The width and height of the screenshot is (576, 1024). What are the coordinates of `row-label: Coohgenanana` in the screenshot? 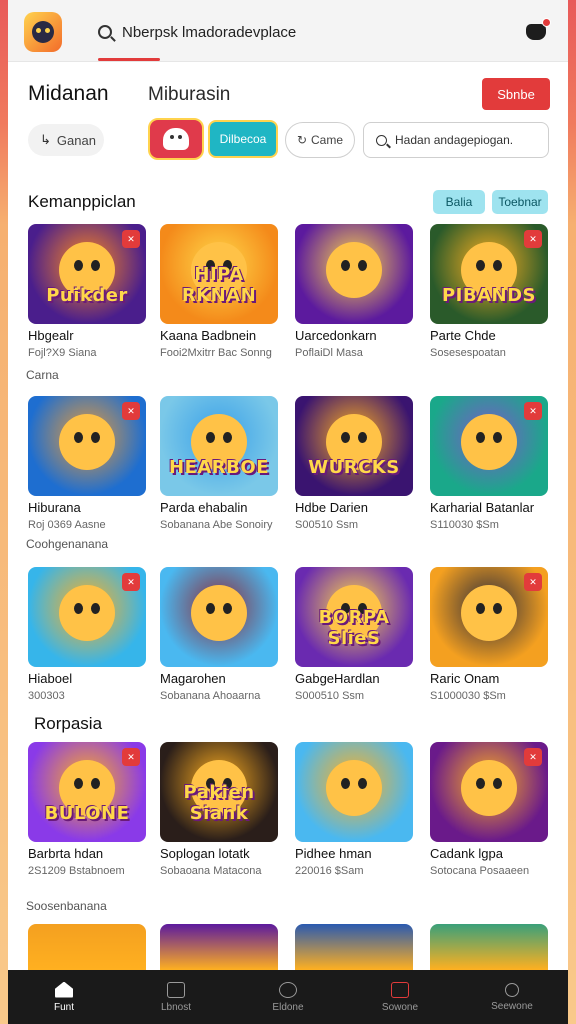 It's located at (67, 544).